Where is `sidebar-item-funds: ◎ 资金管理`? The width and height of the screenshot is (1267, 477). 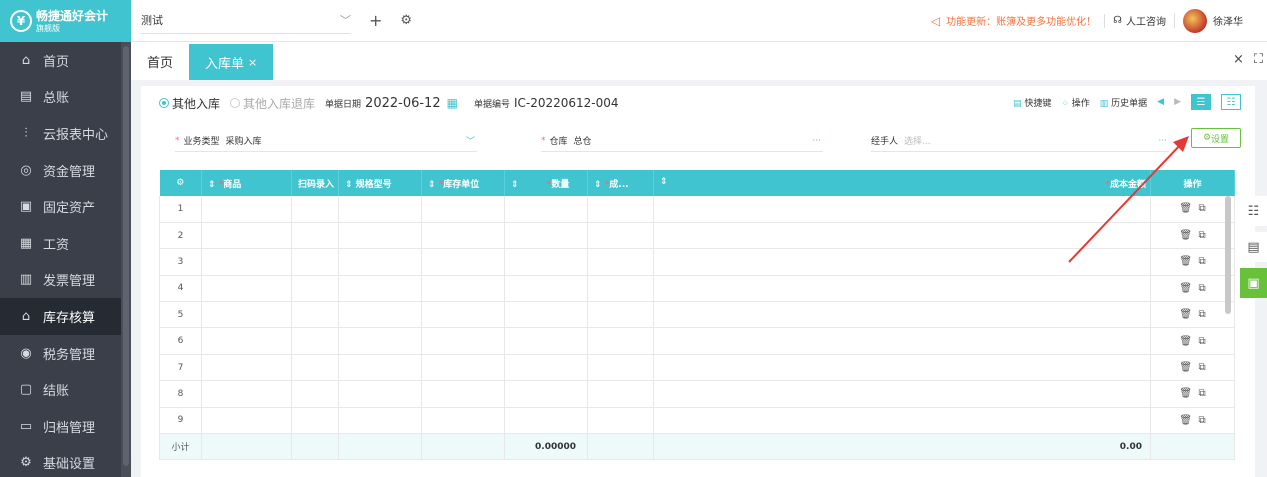
sidebar-item-funds: ◎ 资金管理 is located at coordinates (65, 170).